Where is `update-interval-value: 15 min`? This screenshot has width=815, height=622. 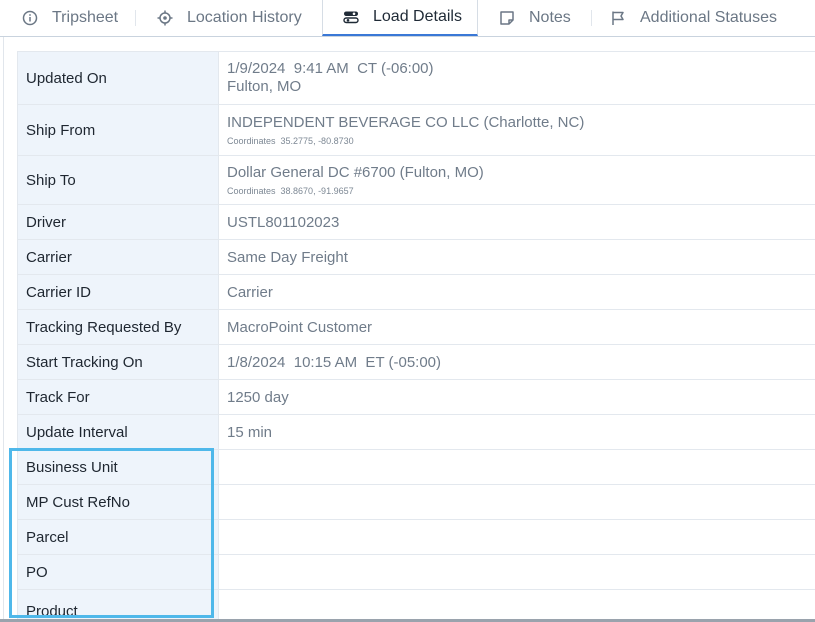
update-interval-value: 15 min is located at coordinates (250, 432).